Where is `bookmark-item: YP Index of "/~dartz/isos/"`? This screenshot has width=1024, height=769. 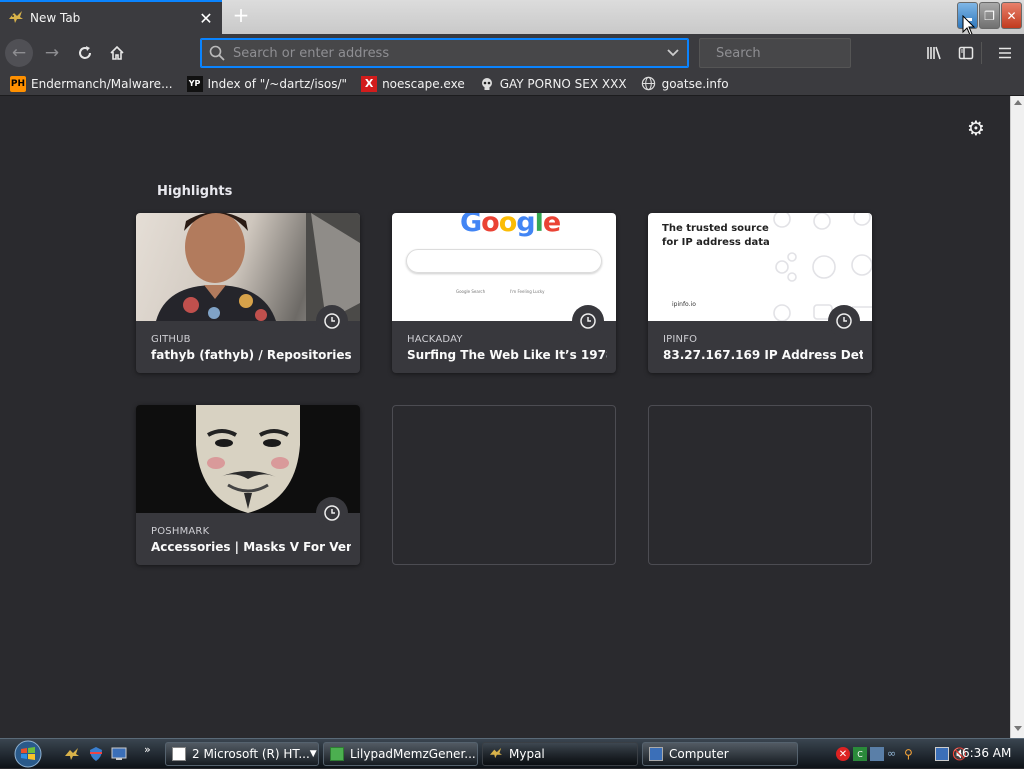 bookmark-item: YP Index of "/~dartz/isos/" is located at coordinates (267, 83).